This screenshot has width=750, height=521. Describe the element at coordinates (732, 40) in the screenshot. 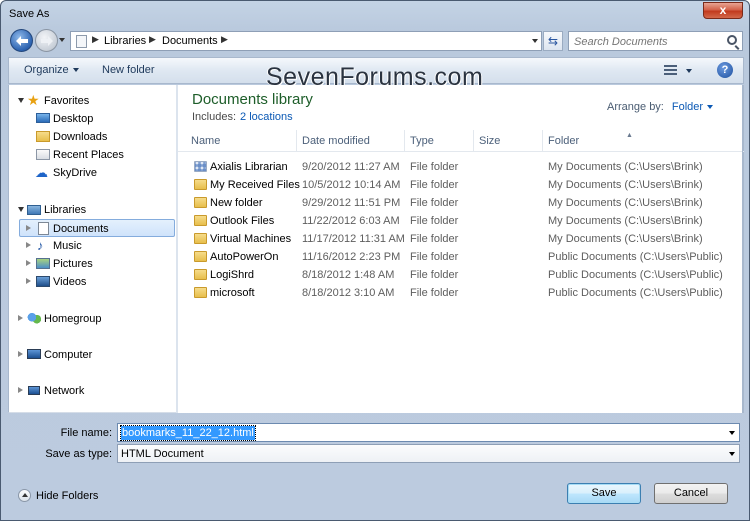

I see `search-icon` at that location.